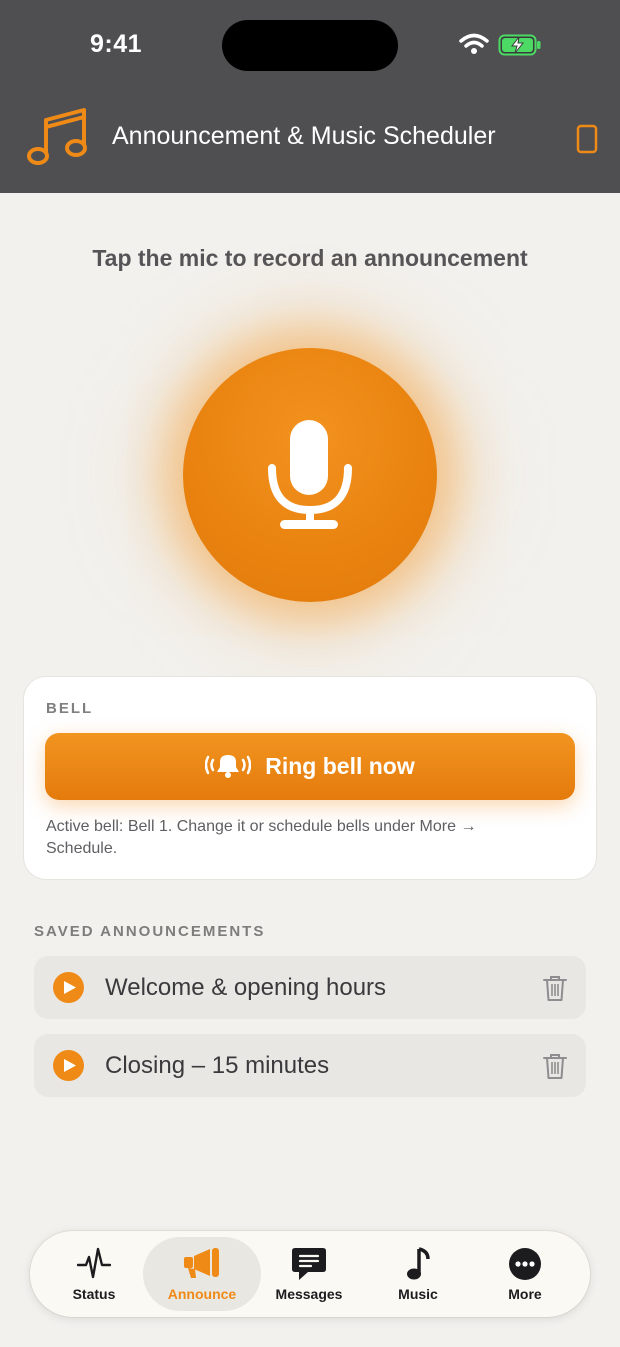 This screenshot has width=620, height=1347. What do you see at coordinates (525, 1264) in the screenshot?
I see `more-icon` at bounding box center [525, 1264].